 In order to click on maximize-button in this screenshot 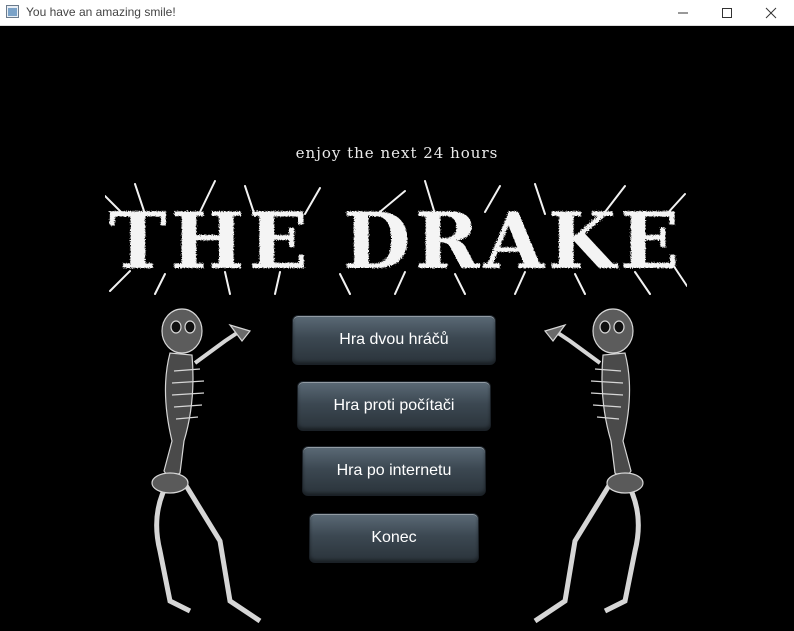, I will do `click(727, 12)`.